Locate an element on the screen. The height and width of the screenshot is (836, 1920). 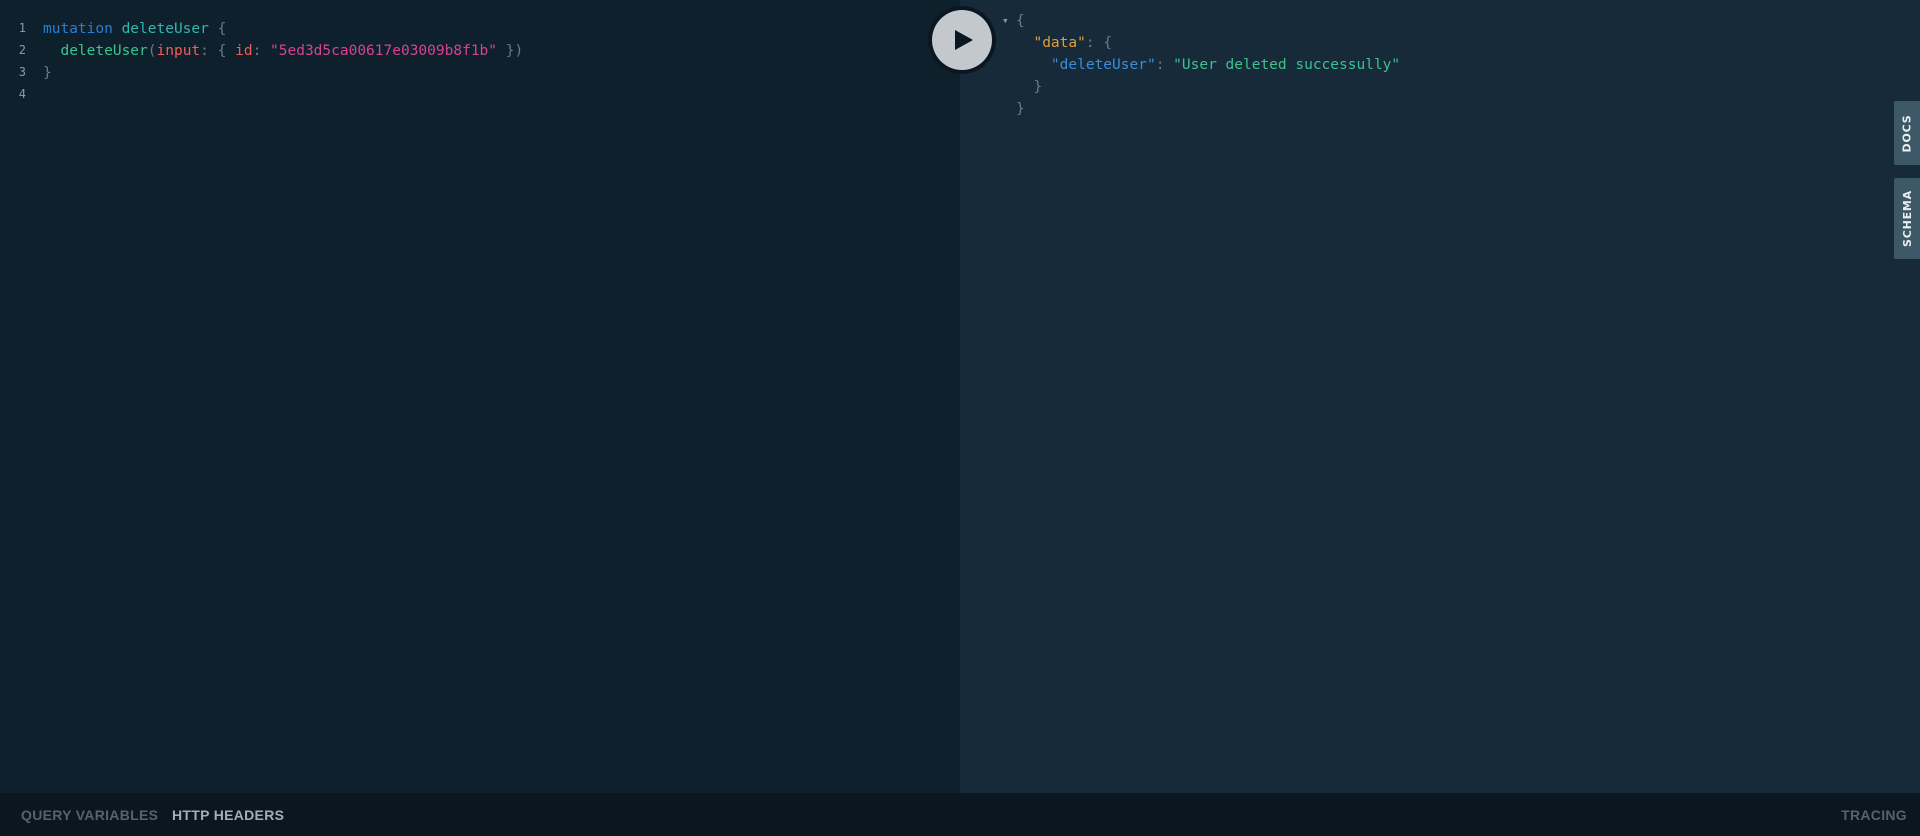
result-line: { is located at coordinates (1020, 21).